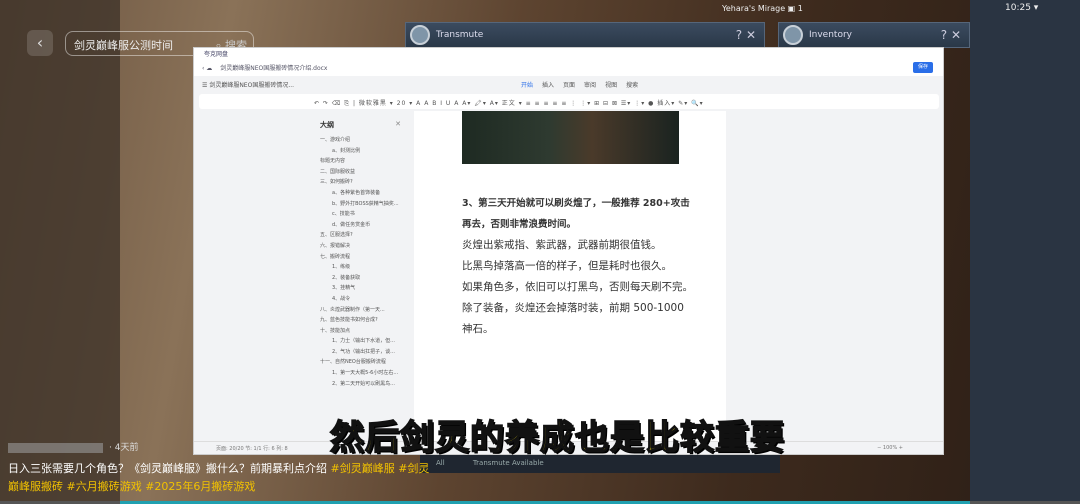 This screenshot has width=1080, height=504. I want to click on outline-item: 二、国际服收益, so click(359, 173).